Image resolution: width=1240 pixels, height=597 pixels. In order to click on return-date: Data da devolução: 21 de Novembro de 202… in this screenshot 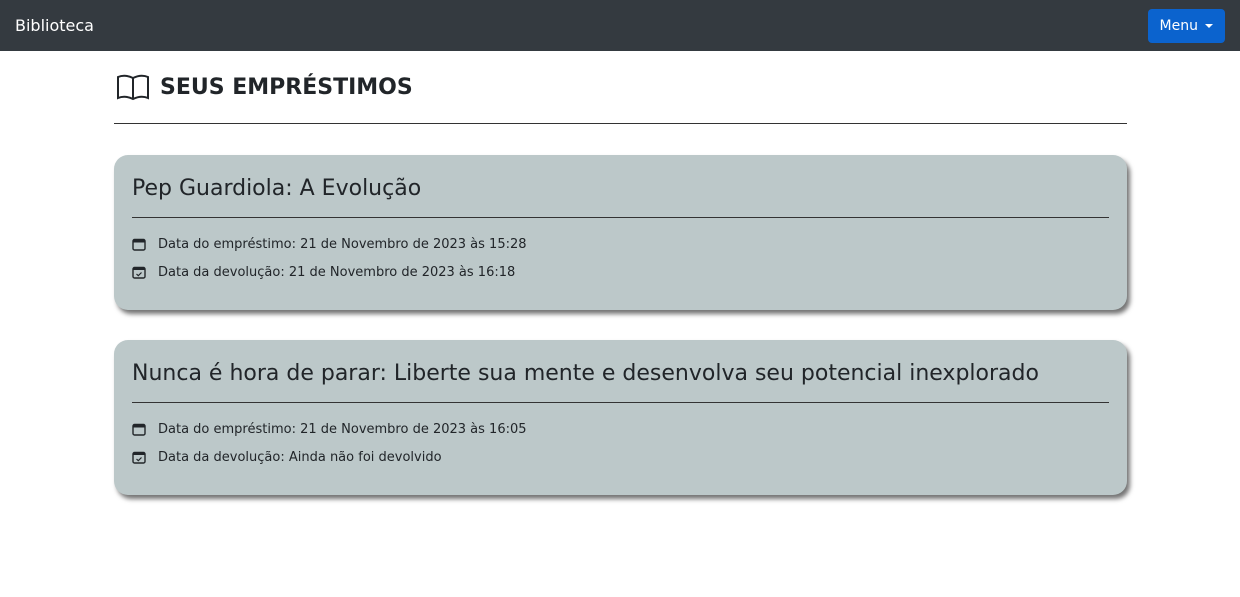, I will do `click(337, 272)`.